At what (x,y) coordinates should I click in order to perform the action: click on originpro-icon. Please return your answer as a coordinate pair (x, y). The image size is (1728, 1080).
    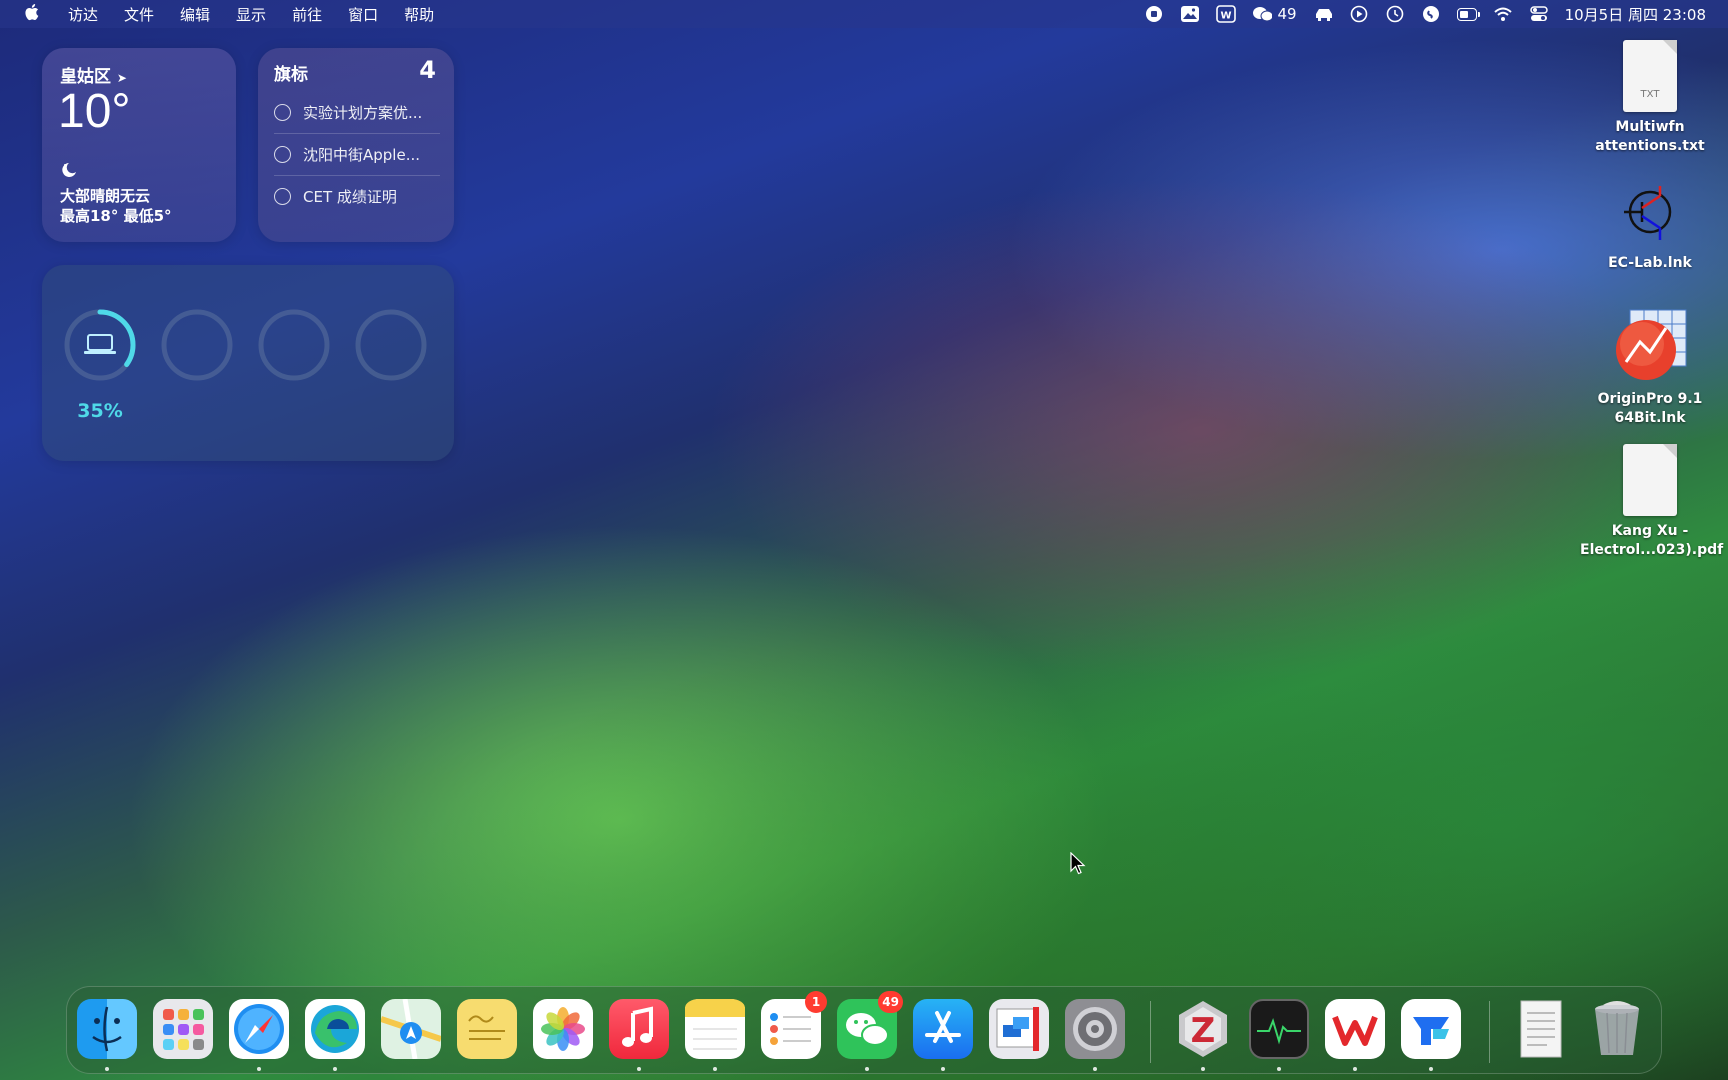
    Looking at the image, I should click on (1650, 346).